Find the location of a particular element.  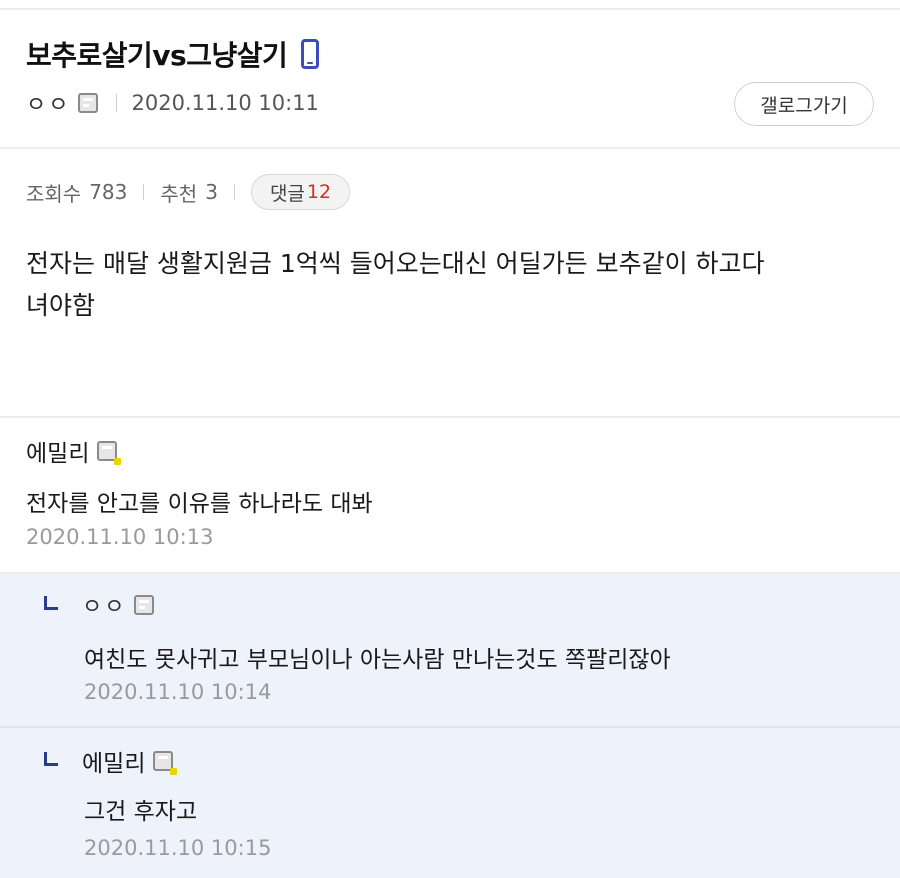

recommend-label: 추천 is located at coordinates (179, 193).